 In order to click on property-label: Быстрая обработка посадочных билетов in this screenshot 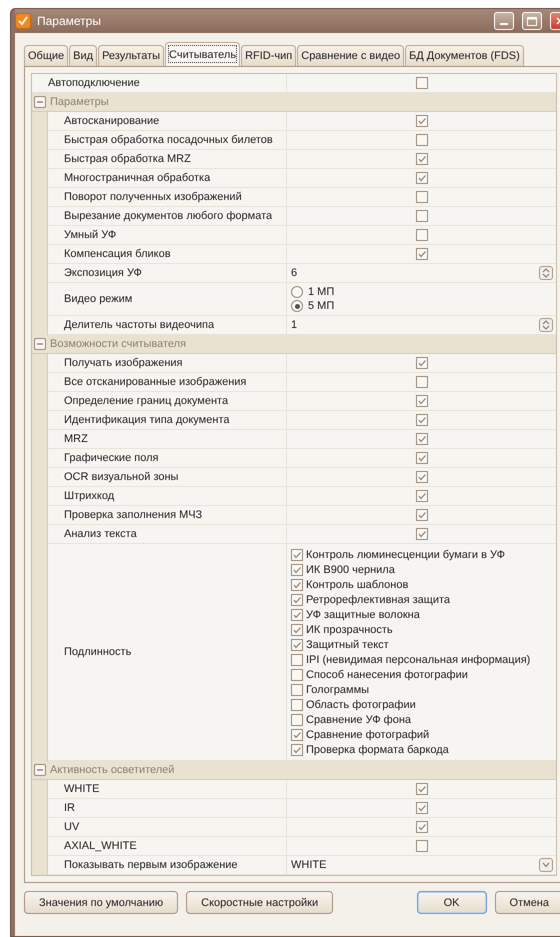, I will do `click(168, 140)`.